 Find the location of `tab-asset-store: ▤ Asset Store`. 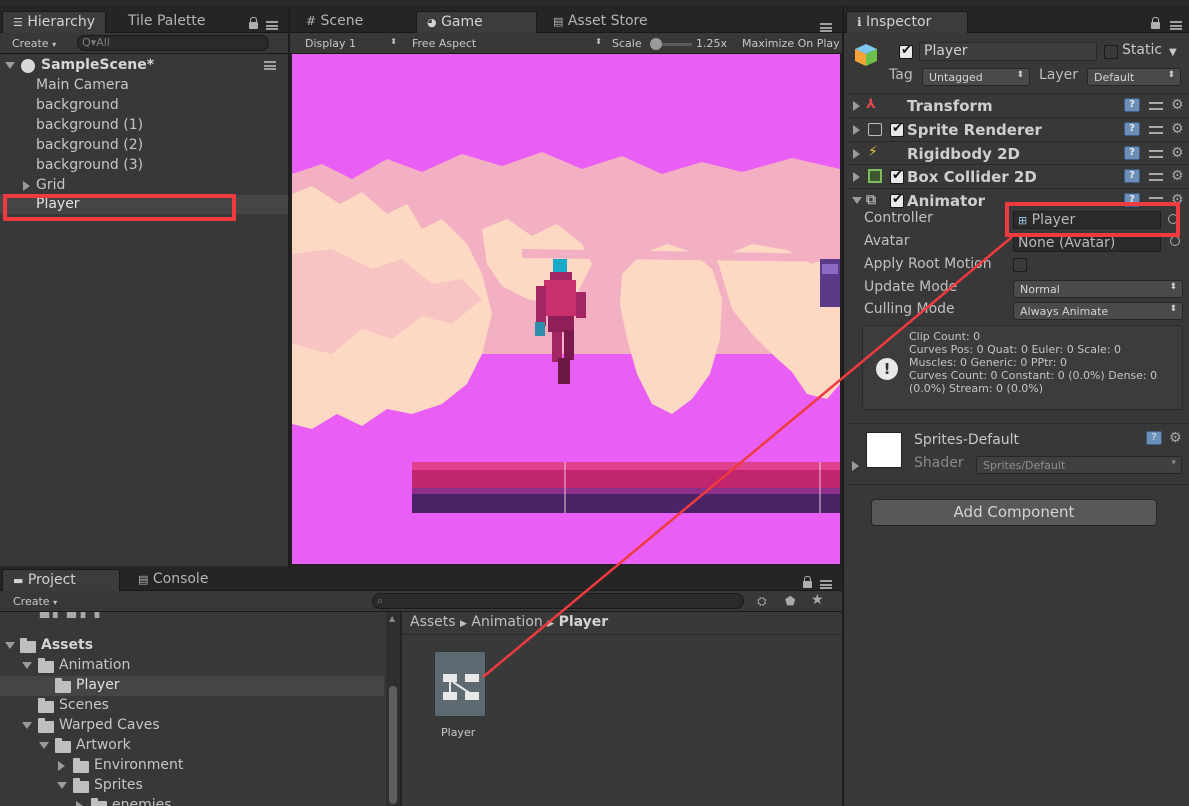

tab-asset-store: ▤ Asset Store is located at coordinates (600, 22).